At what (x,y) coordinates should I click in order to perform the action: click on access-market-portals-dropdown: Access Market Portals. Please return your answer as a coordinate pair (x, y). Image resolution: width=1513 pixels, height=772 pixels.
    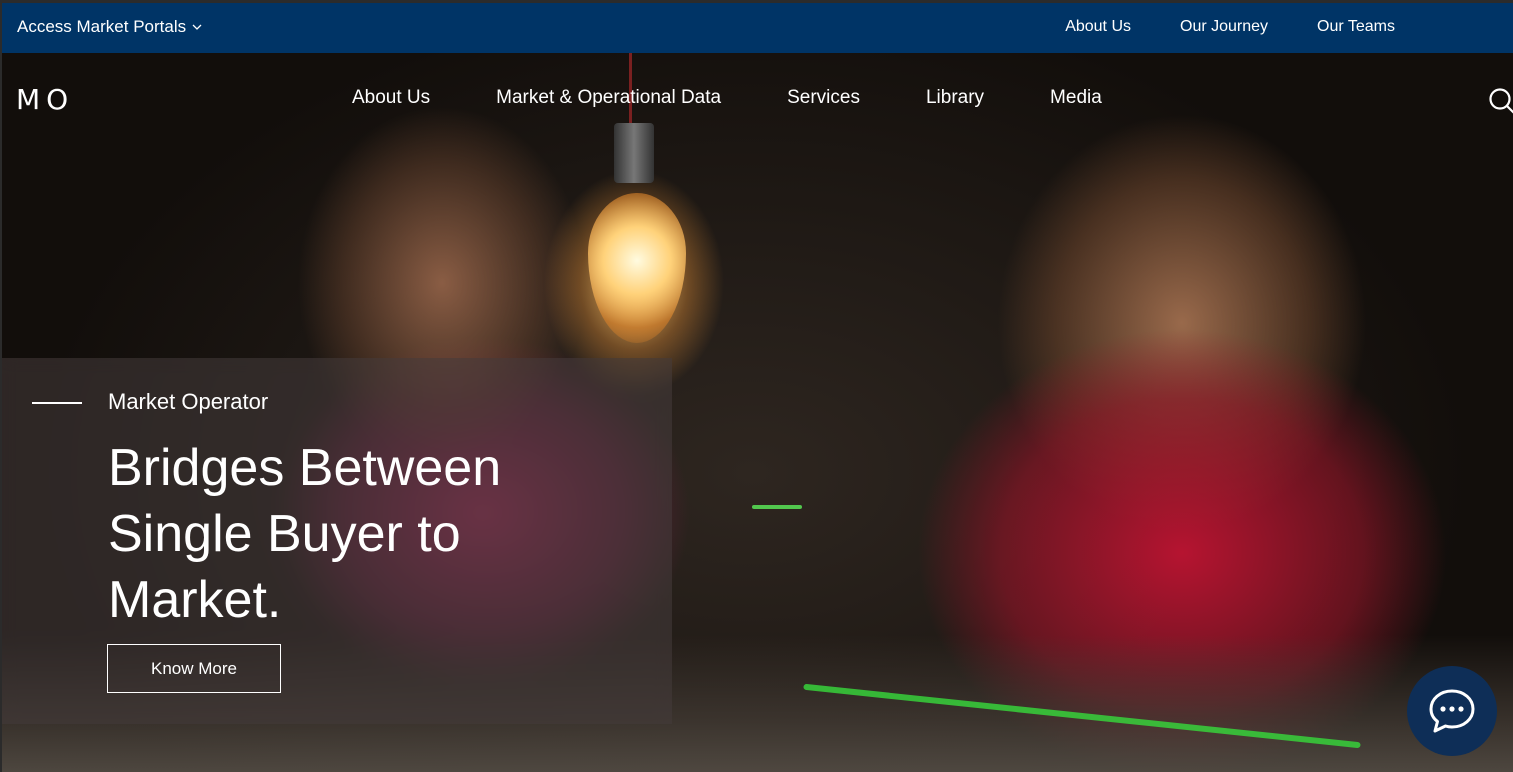
    Looking at the image, I should click on (109, 27).